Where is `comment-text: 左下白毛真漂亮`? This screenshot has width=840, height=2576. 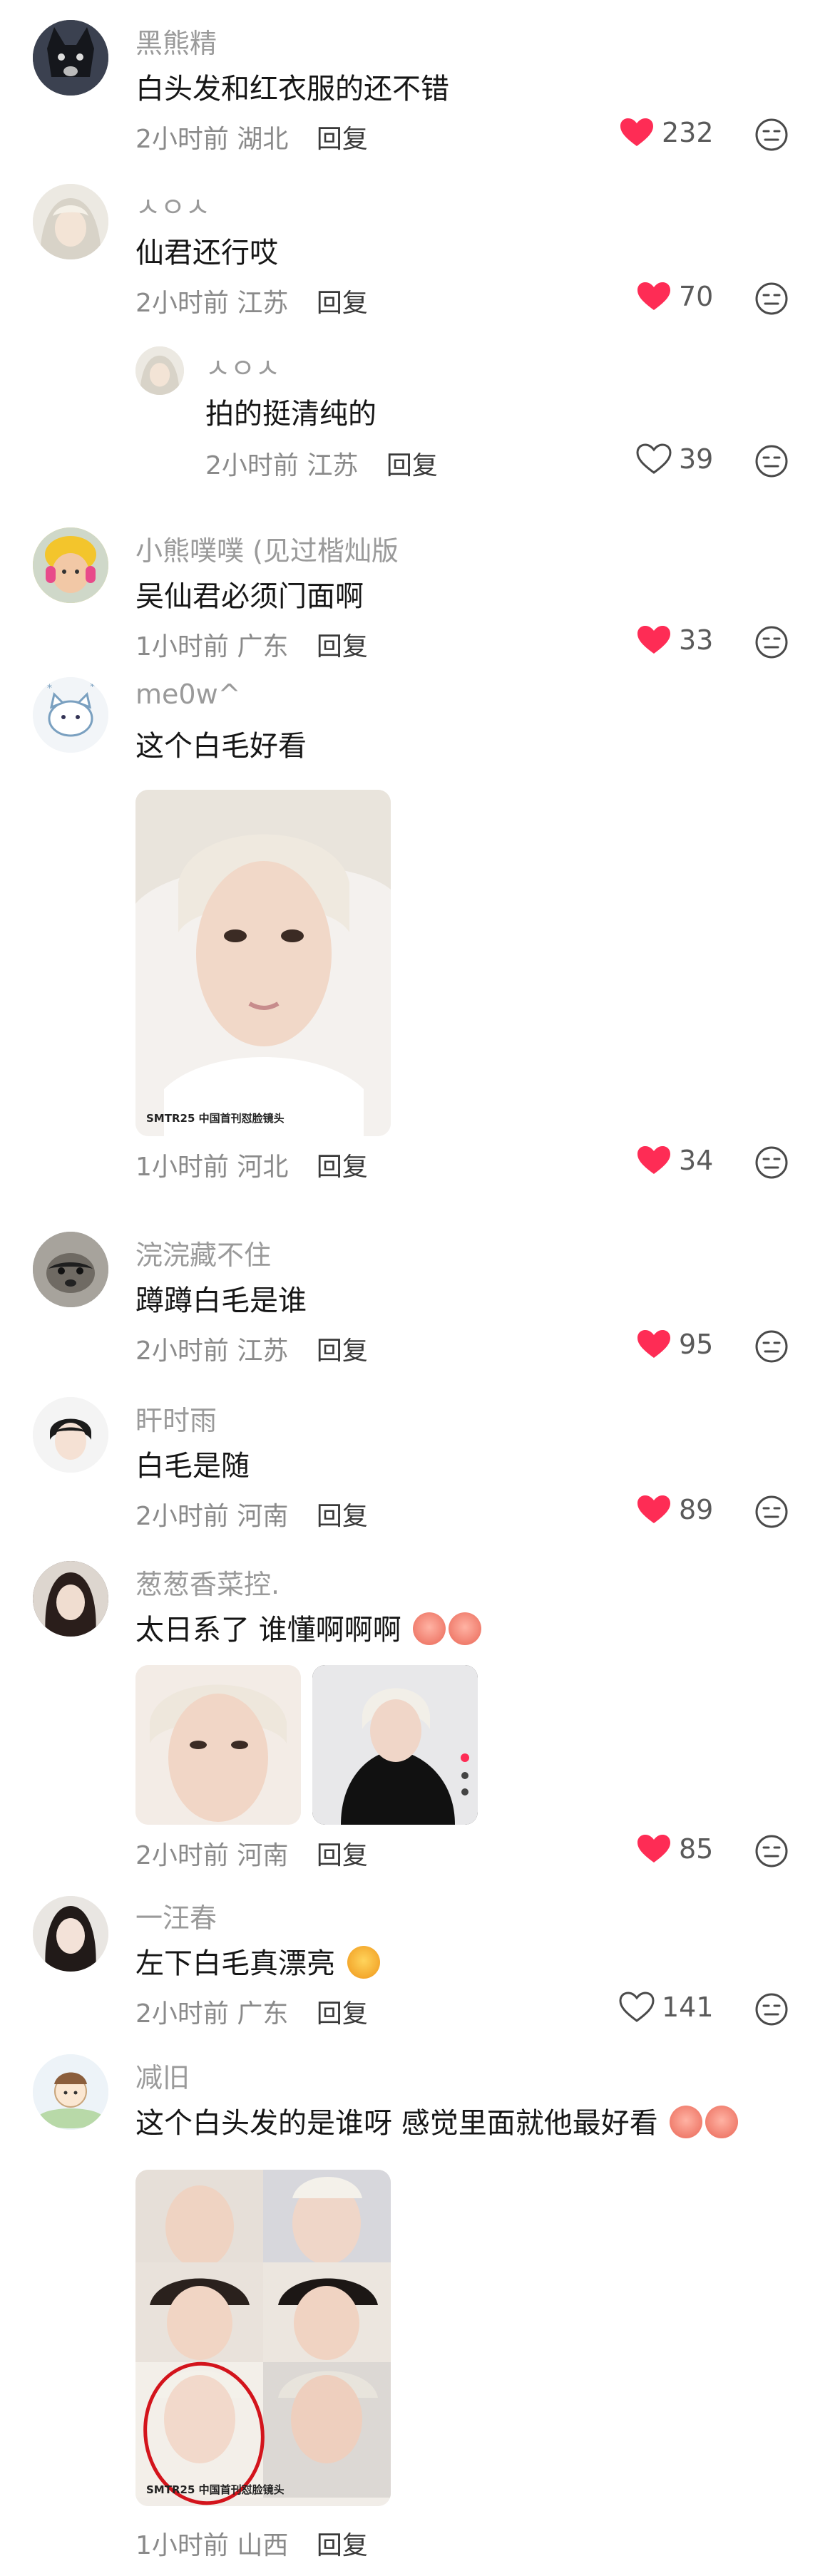 comment-text: 左下白毛真漂亮 is located at coordinates (257, 1961).